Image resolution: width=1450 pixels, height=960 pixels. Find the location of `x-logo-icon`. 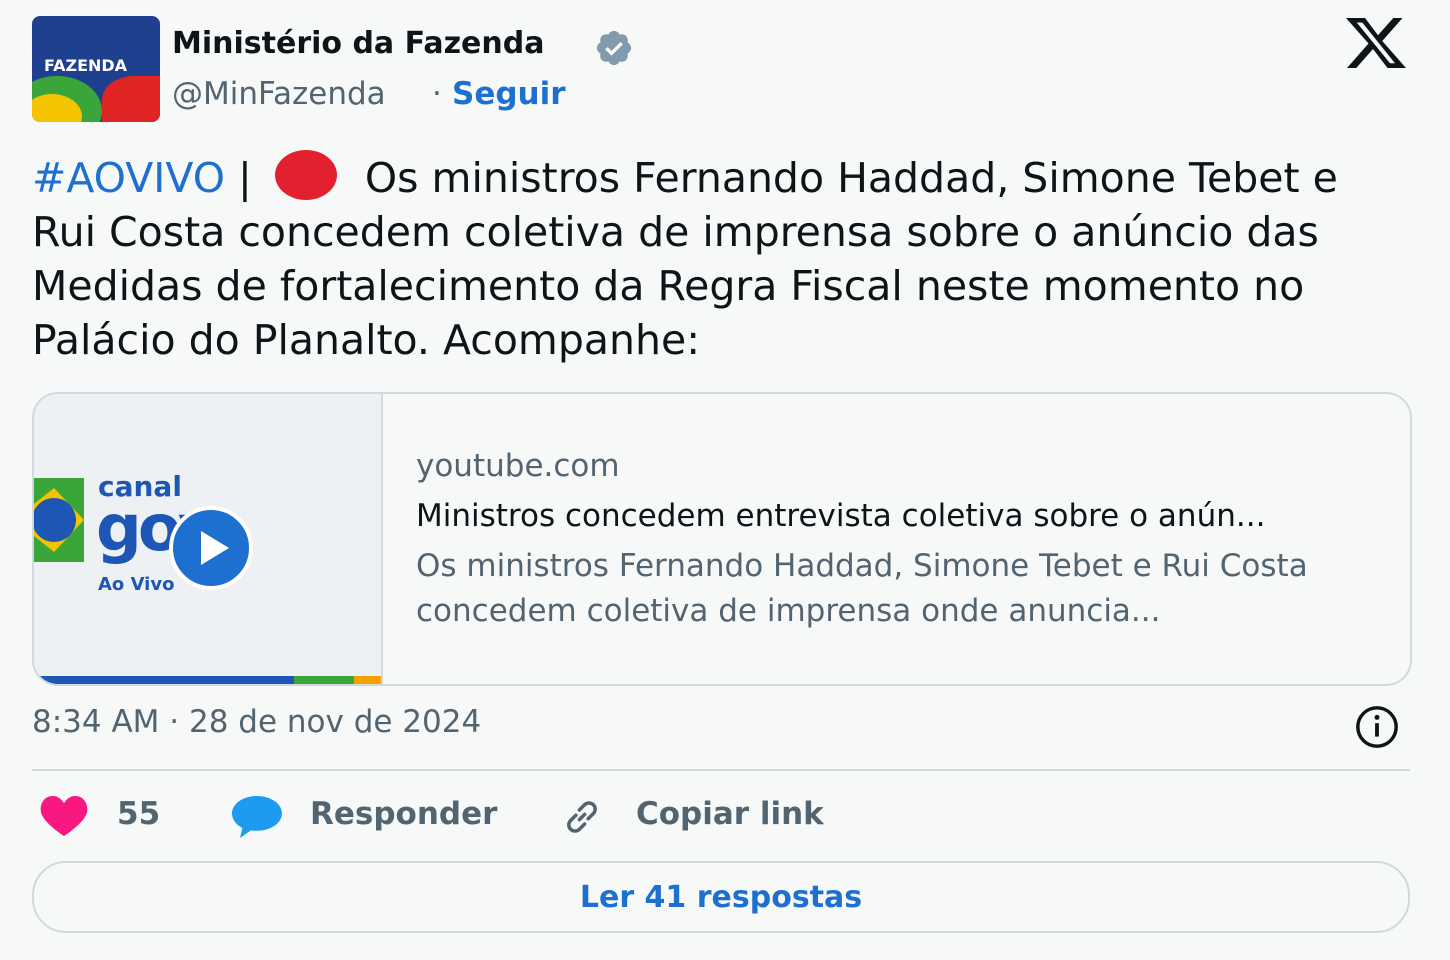

x-logo-icon is located at coordinates (1376, 43).